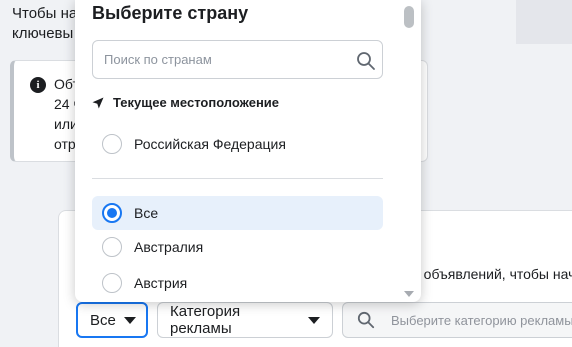 Image resolution: width=572 pixels, height=347 pixels. Describe the element at coordinates (158, 59) in the screenshot. I see `country-search-placeholder: Поиск по странам` at that location.